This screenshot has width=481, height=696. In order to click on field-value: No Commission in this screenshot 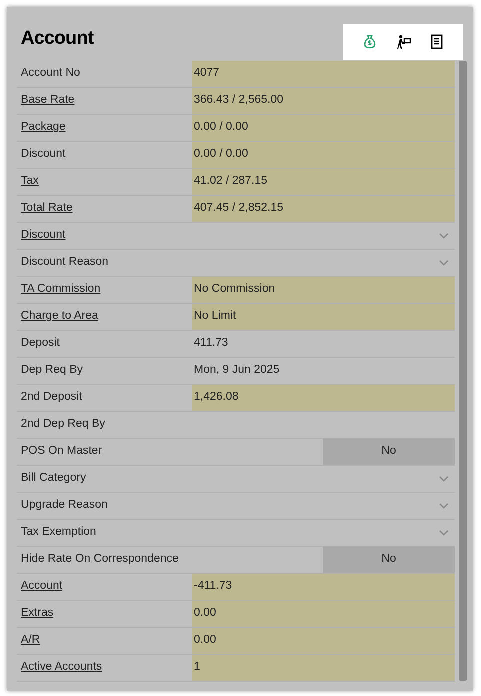, I will do `click(235, 290)`.